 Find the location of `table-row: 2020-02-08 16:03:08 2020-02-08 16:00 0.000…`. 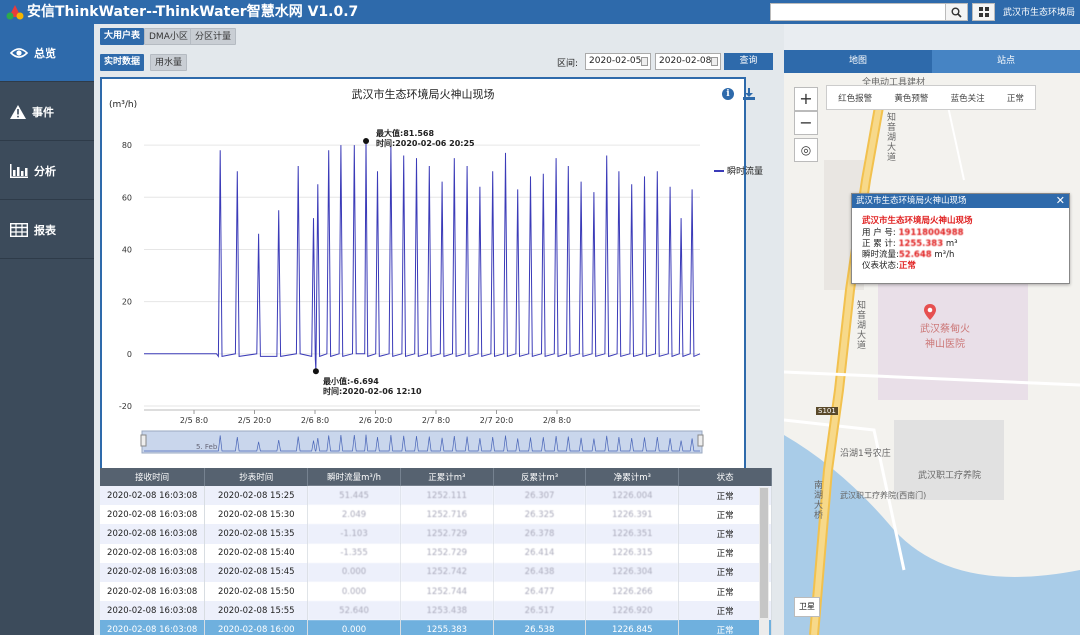

table-row: 2020-02-08 16:03:08 2020-02-08 16:00 0.000… is located at coordinates (436, 627).